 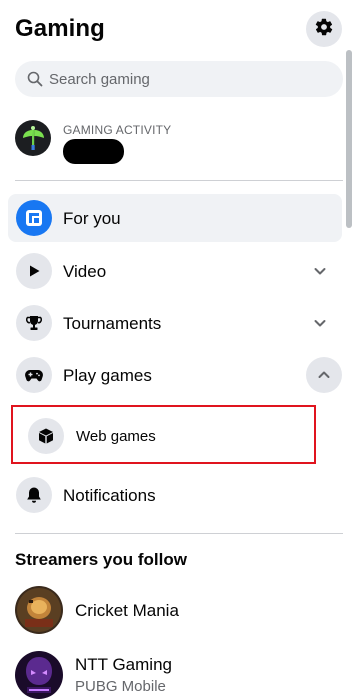 What do you see at coordinates (93, 151) in the screenshot?
I see `redacted-name` at bounding box center [93, 151].